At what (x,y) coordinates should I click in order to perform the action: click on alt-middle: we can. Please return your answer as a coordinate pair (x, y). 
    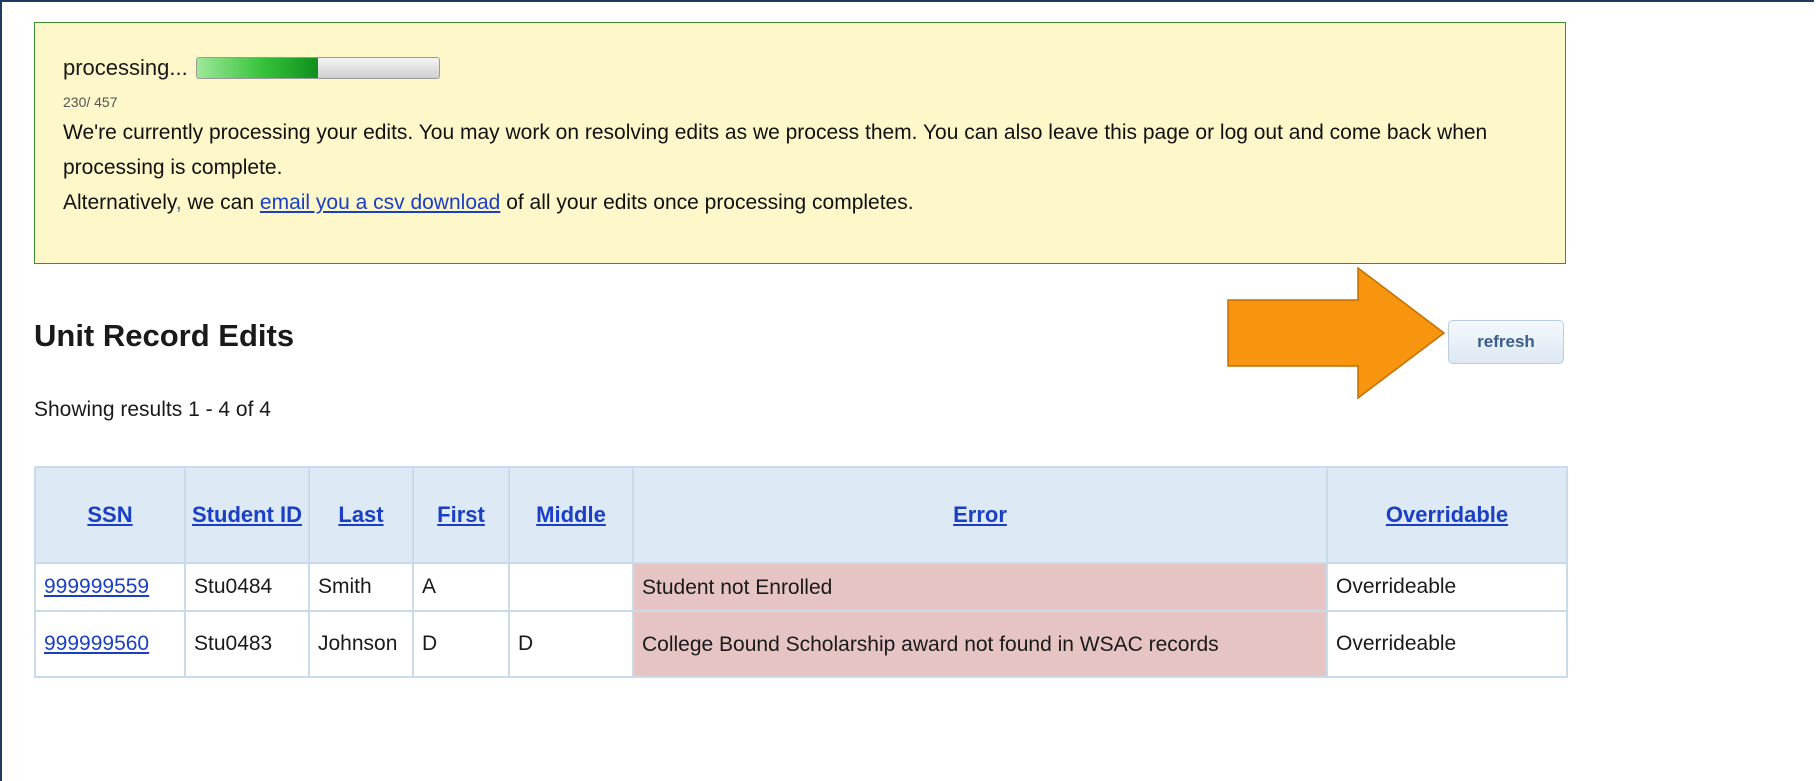
    Looking at the image, I should click on (220, 202).